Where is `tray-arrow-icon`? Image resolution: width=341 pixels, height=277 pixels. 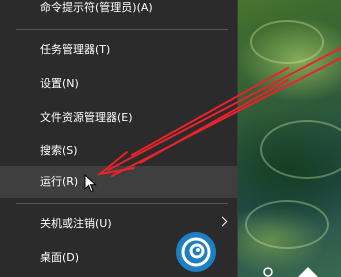 tray-arrow-icon is located at coordinates (308, 272).